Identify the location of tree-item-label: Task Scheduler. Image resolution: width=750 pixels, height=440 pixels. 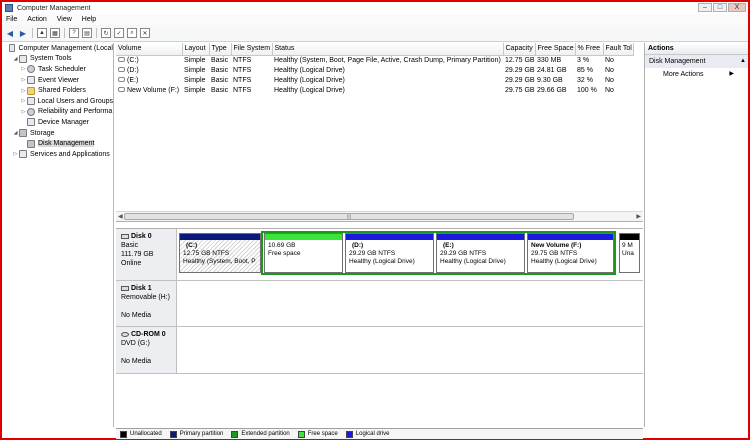
(62, 69).